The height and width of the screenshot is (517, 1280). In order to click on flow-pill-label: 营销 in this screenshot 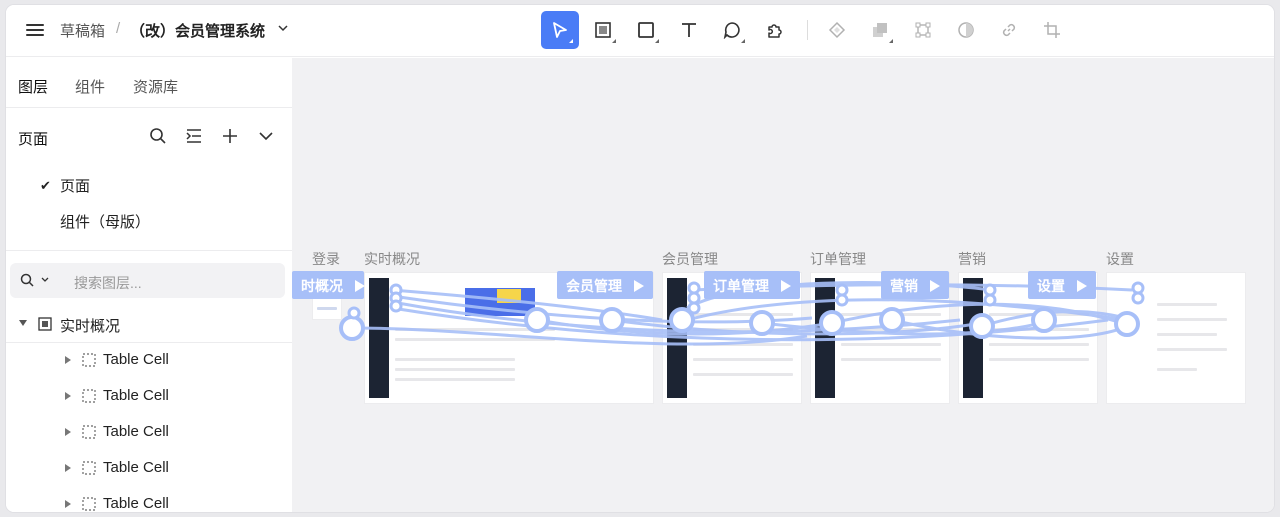, I will do `click(904, 286)`.